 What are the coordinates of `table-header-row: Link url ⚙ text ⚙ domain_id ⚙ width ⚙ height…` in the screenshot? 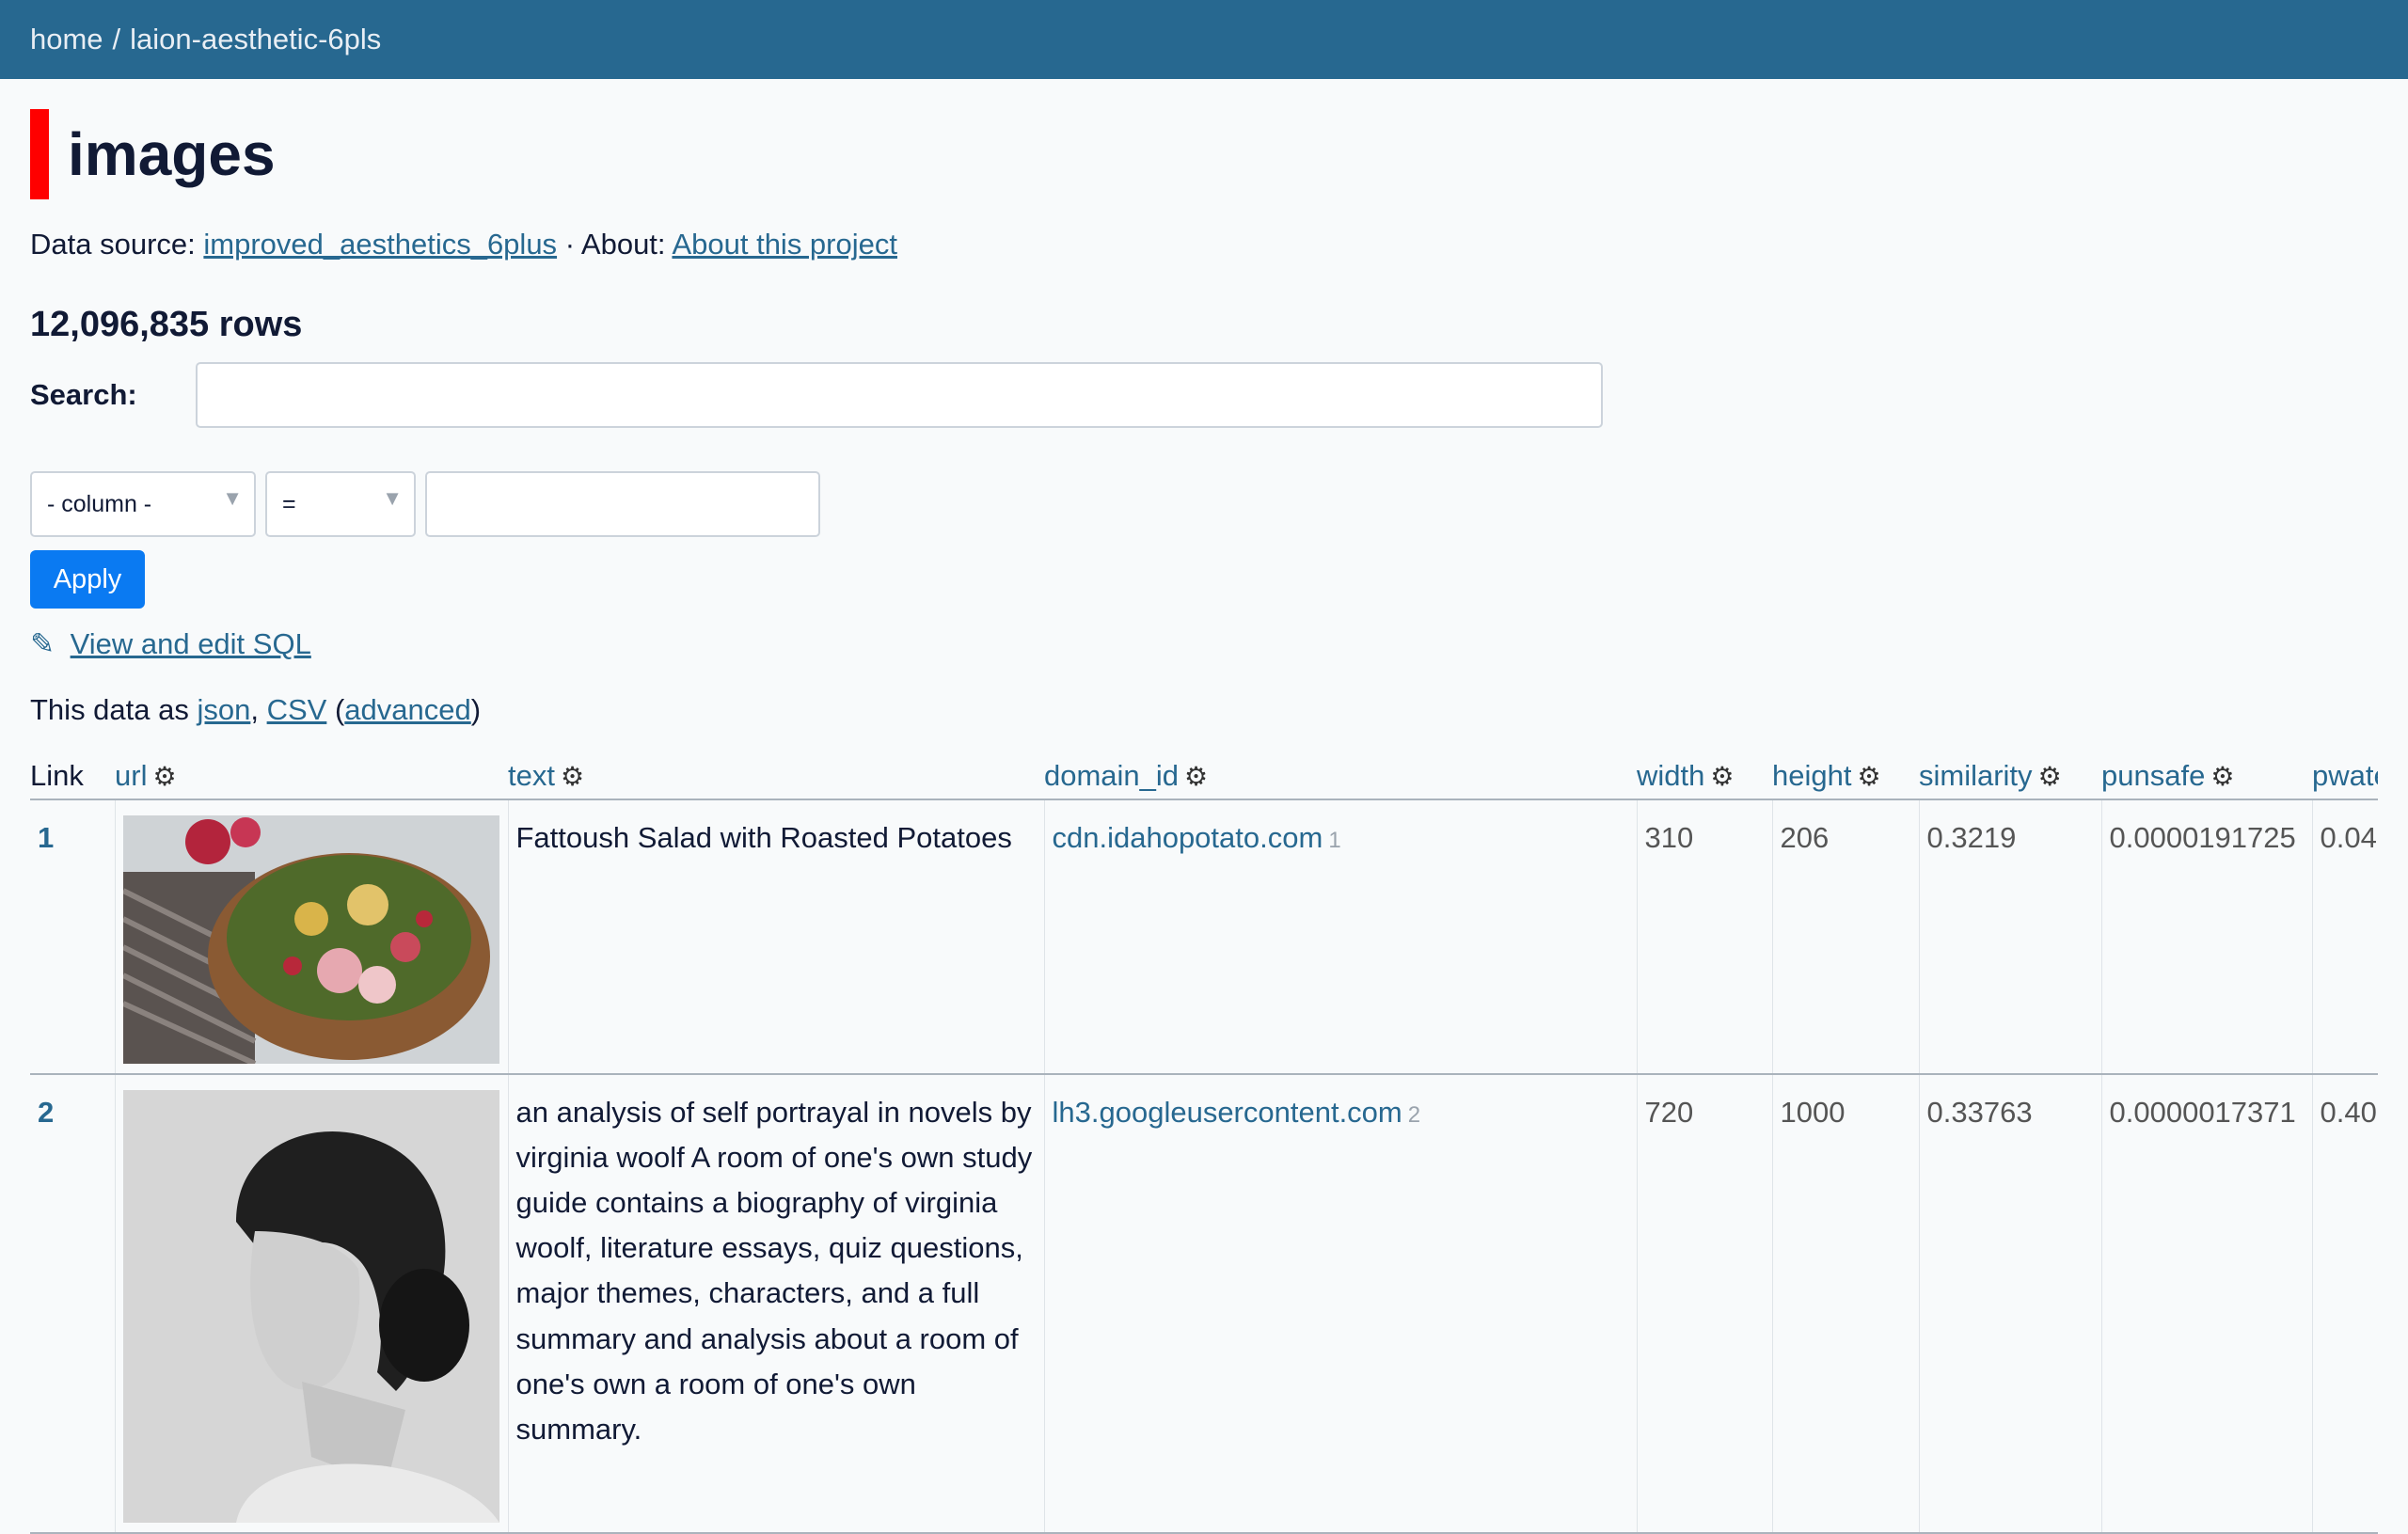 It's located at (1204, 776).